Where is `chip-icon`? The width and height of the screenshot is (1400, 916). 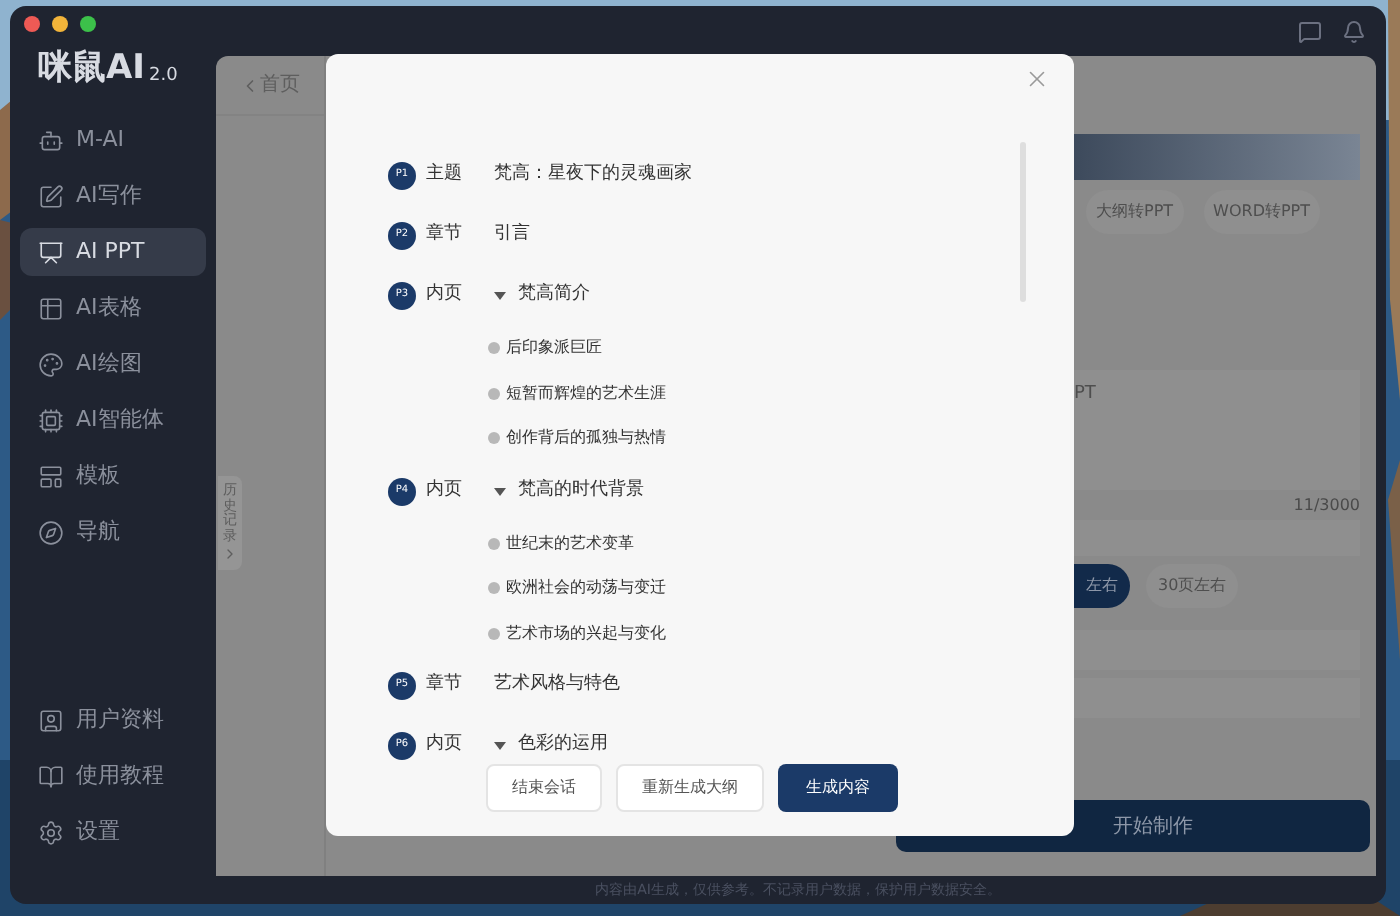
chip-icon is located at coordinates (51, 420).